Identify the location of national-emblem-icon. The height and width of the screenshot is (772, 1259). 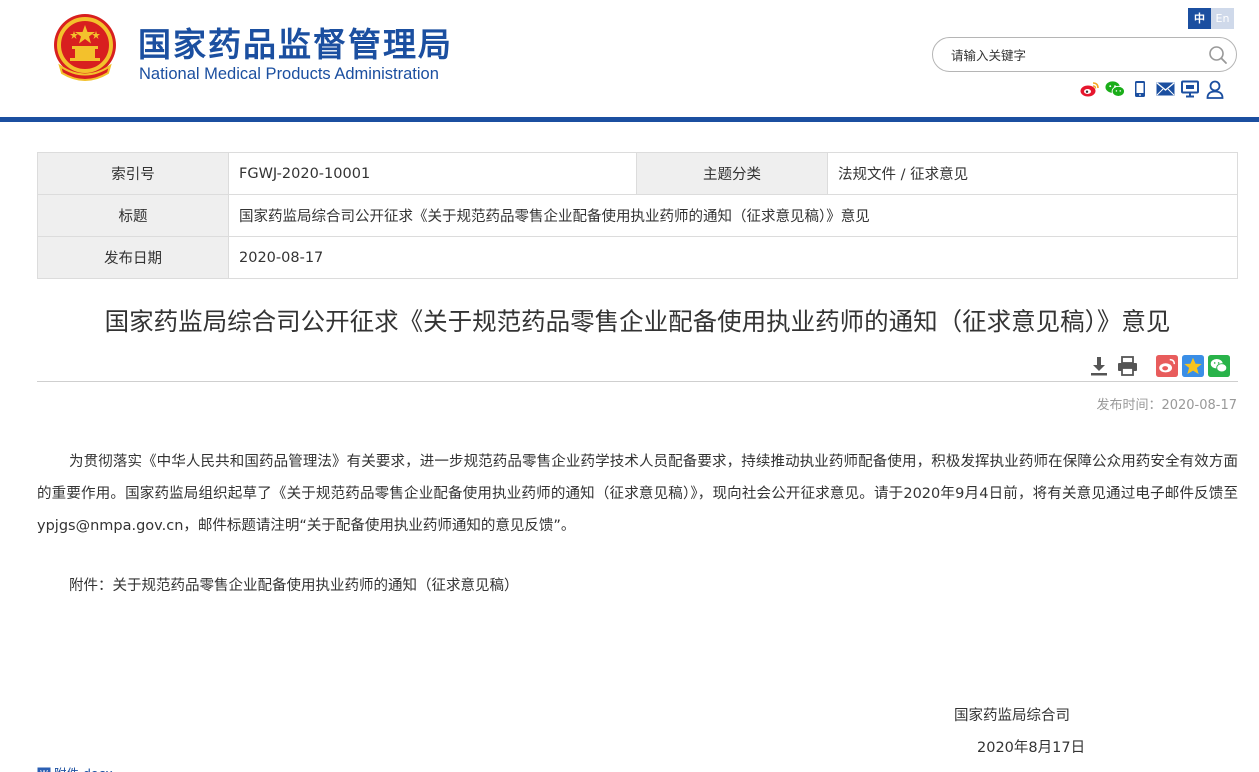
(85, 48).